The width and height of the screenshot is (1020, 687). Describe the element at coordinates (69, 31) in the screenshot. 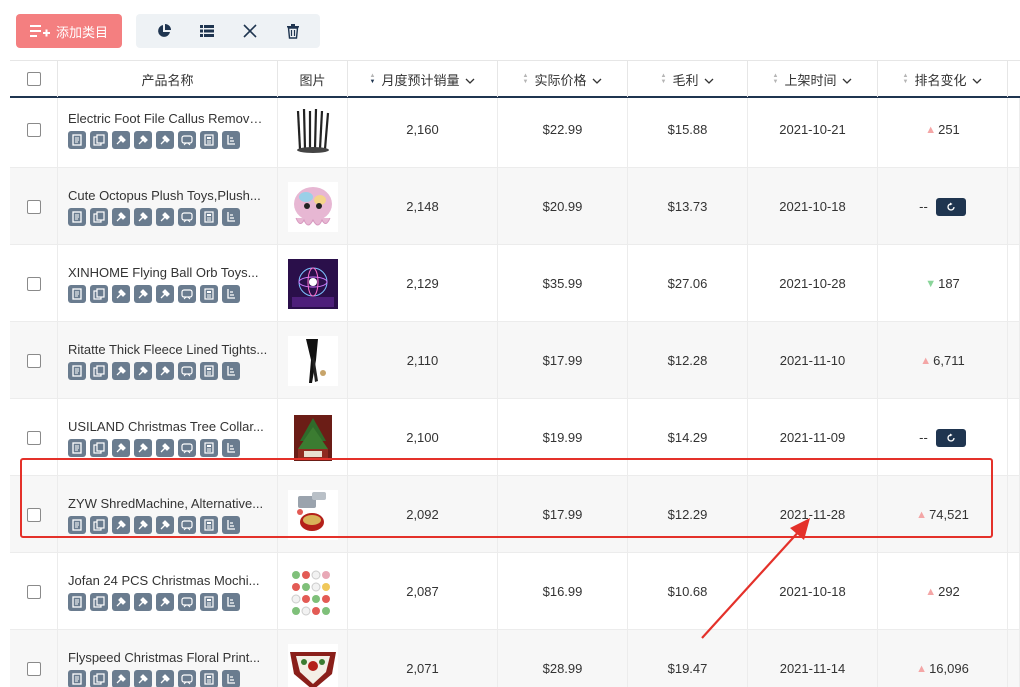

I see `add-category-button: 添加类目` at that location.